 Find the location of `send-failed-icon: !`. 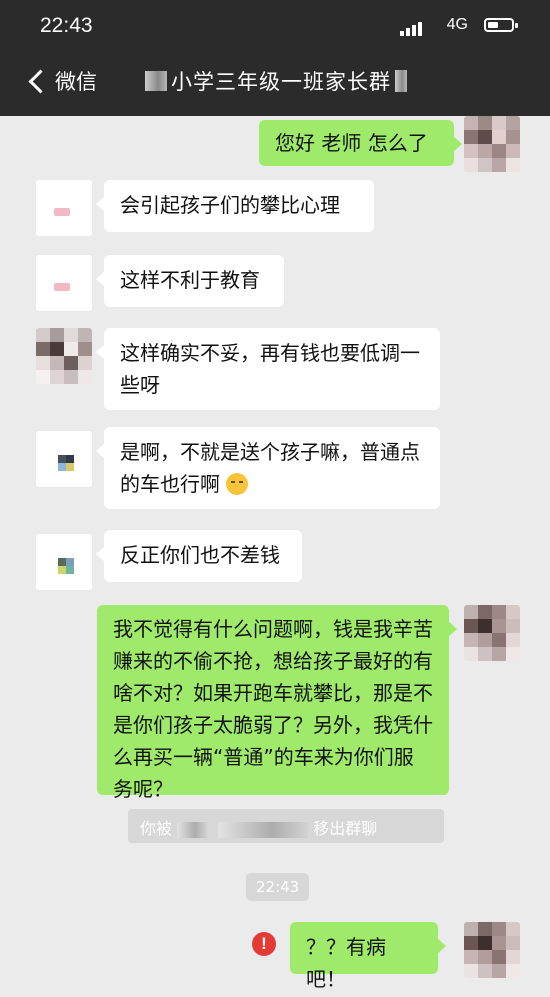

send-failed-icon: ! is located at coordinates (264, 944).